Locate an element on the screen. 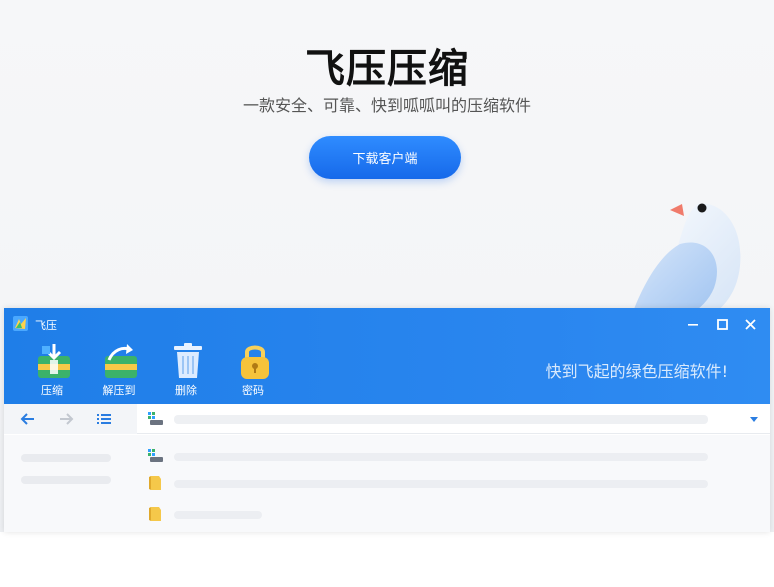 This screenshot has height=587, width=774. extract-label: 解压到 is located at coordinates (119, 390).